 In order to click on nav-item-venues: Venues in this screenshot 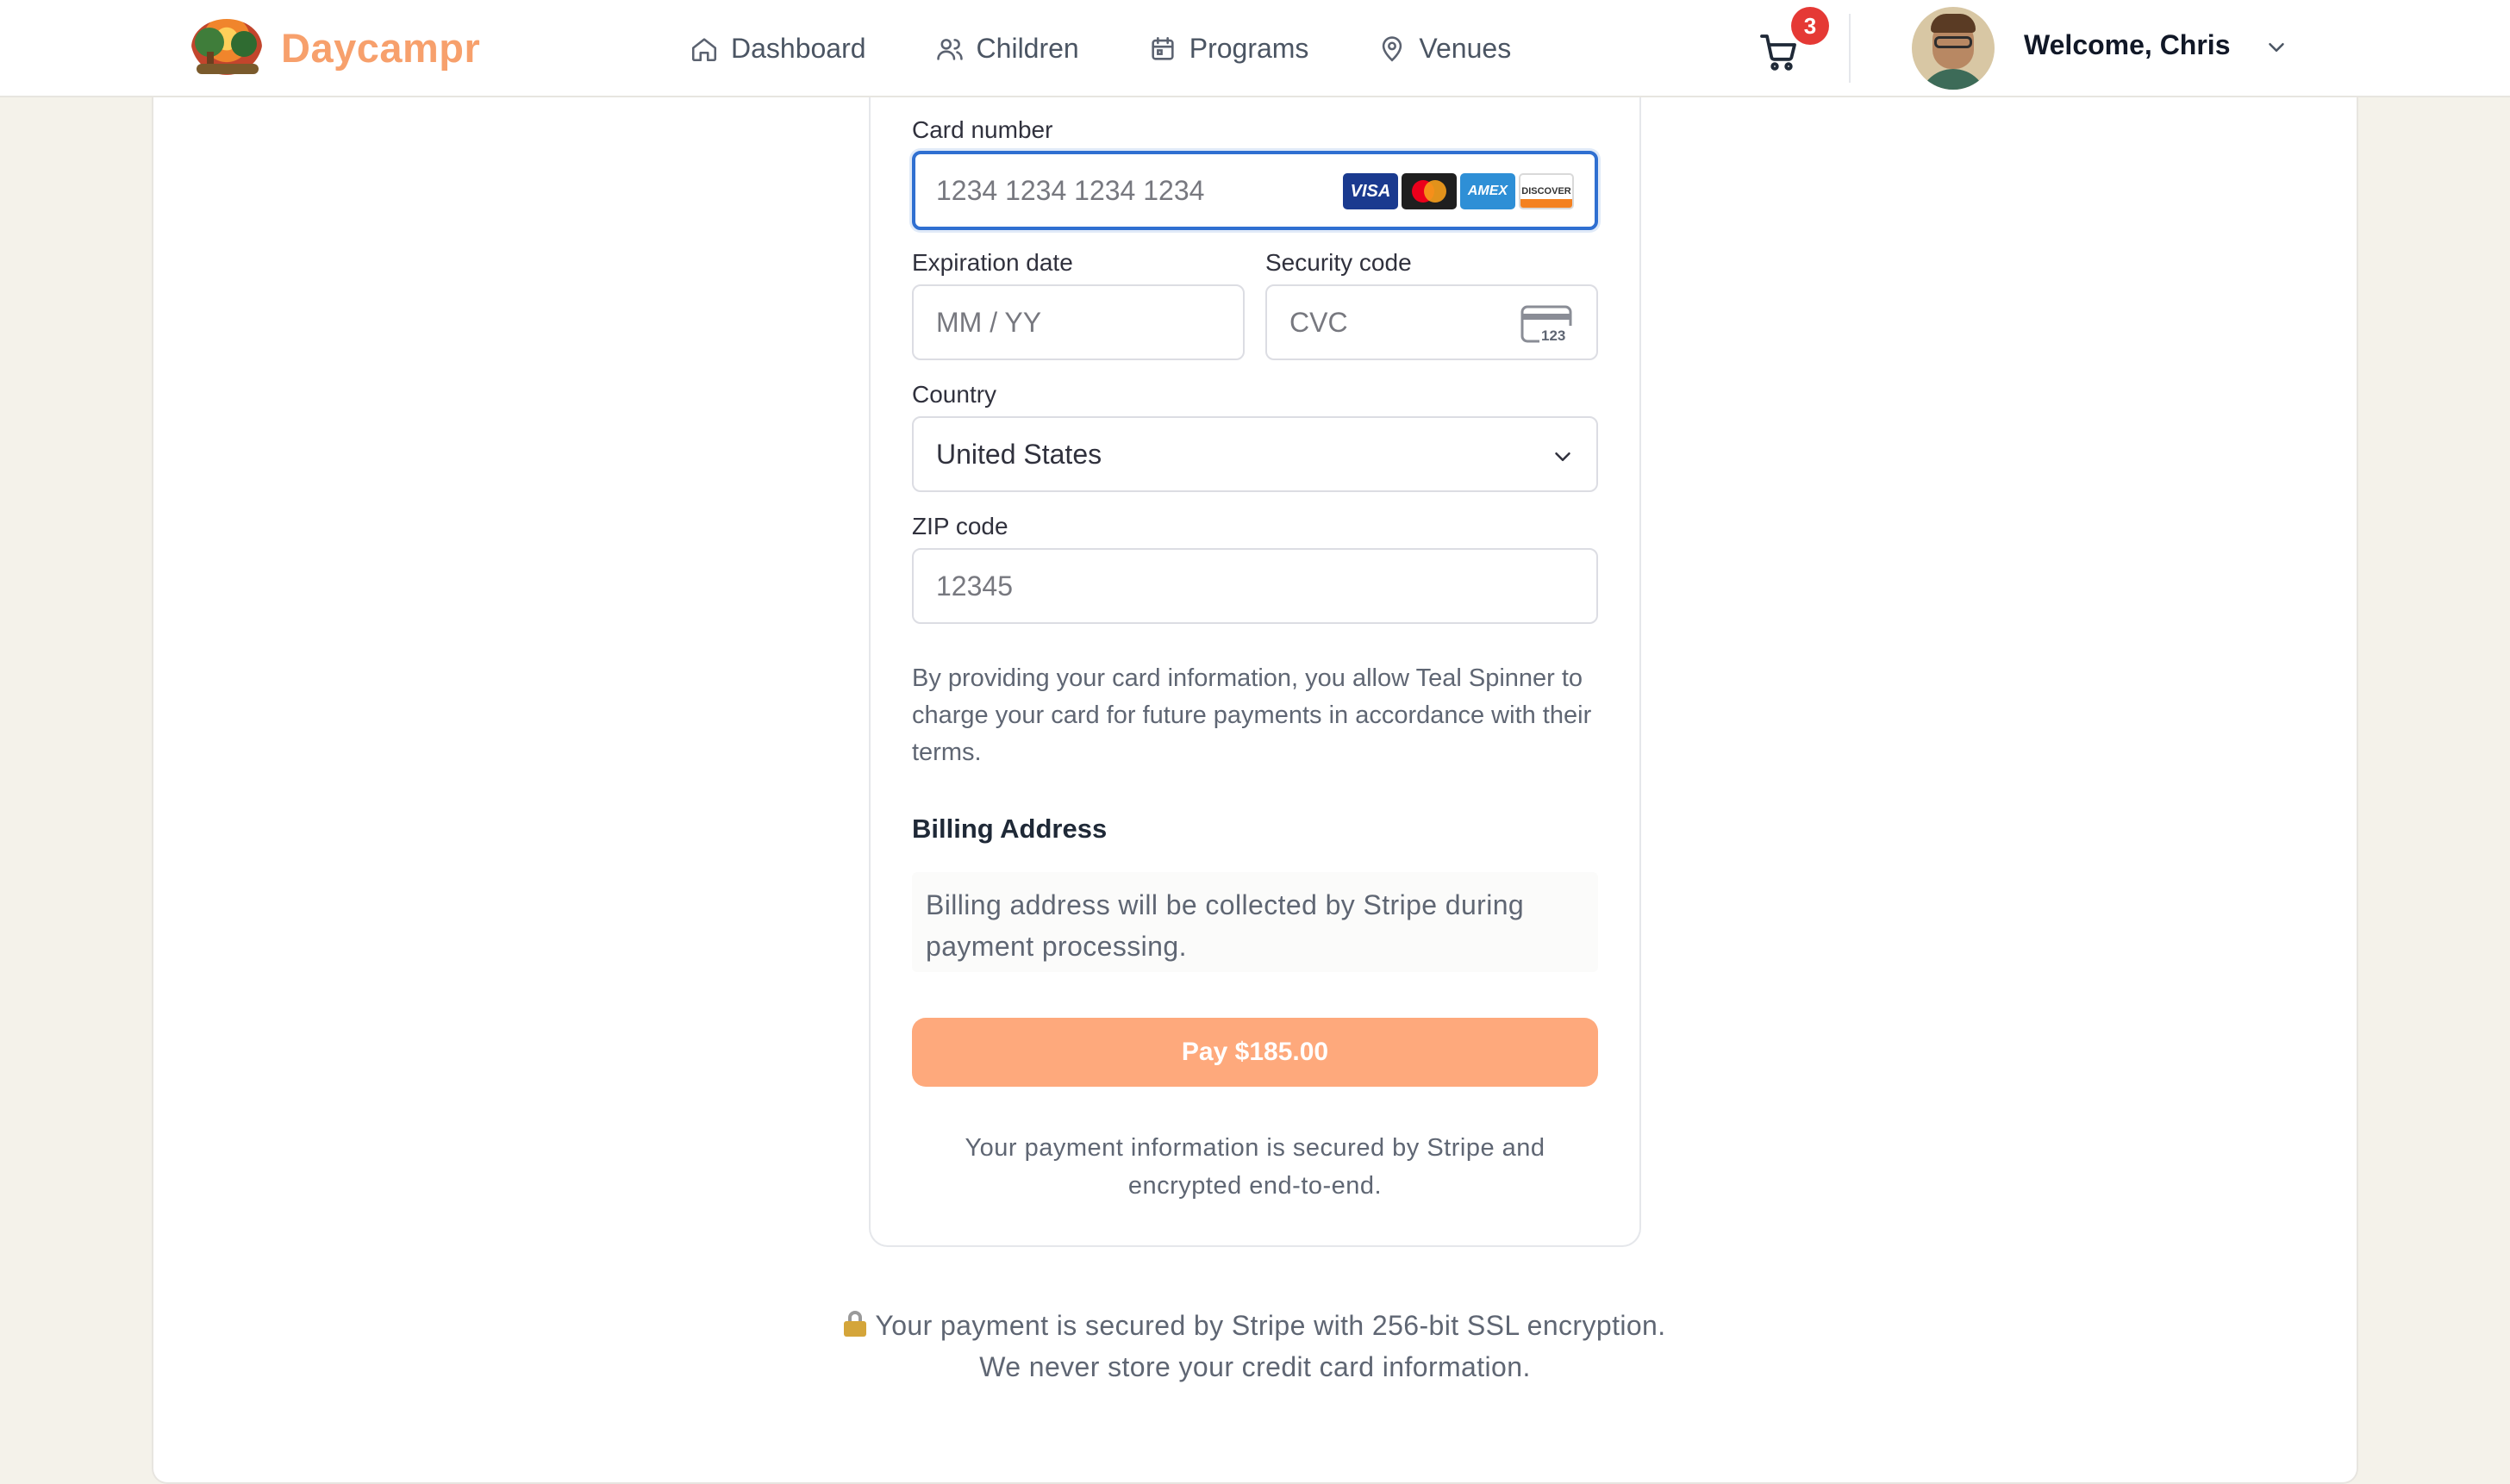, I will do `click(1444, 49)`.